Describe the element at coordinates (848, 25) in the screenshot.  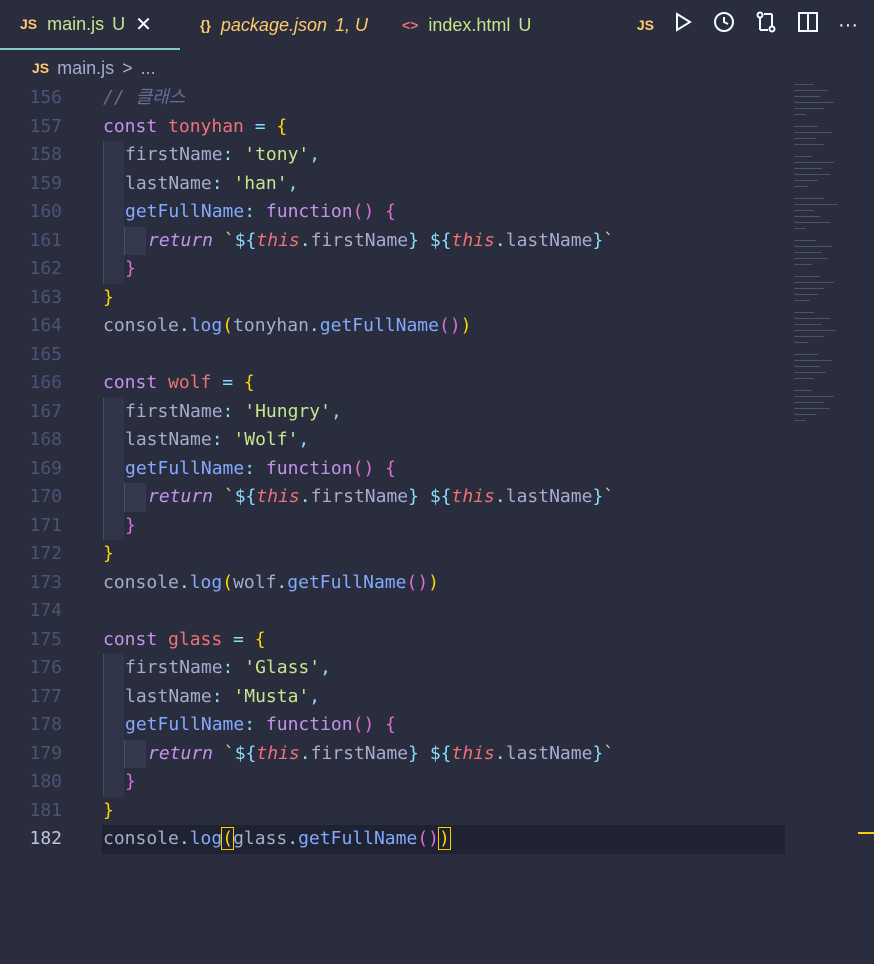
I see `more-icon: ···` at that location.